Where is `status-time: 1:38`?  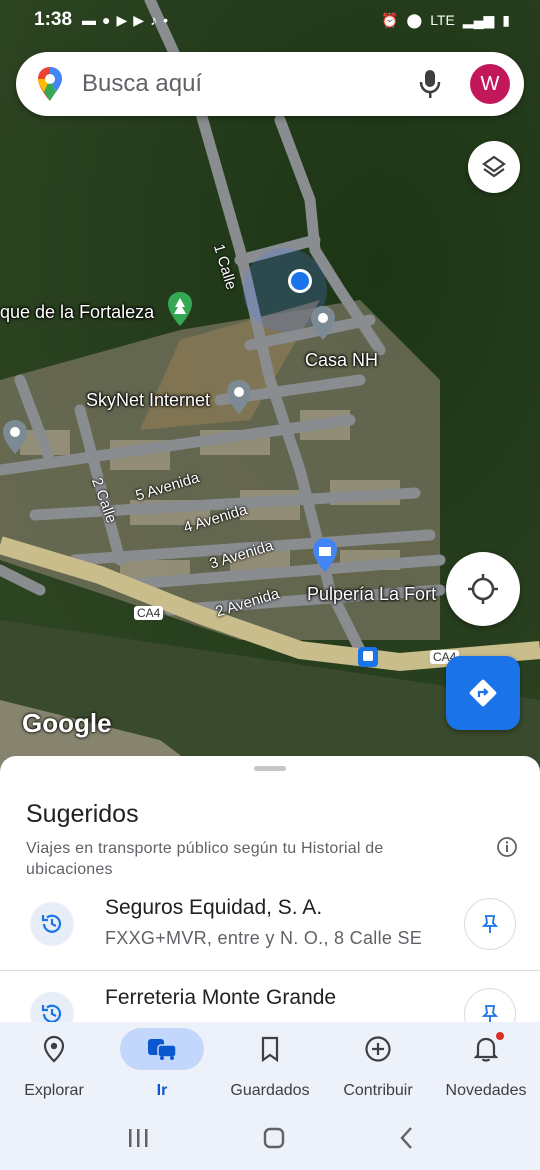 status-time: 1:38 is located at coordinates (53, 19).